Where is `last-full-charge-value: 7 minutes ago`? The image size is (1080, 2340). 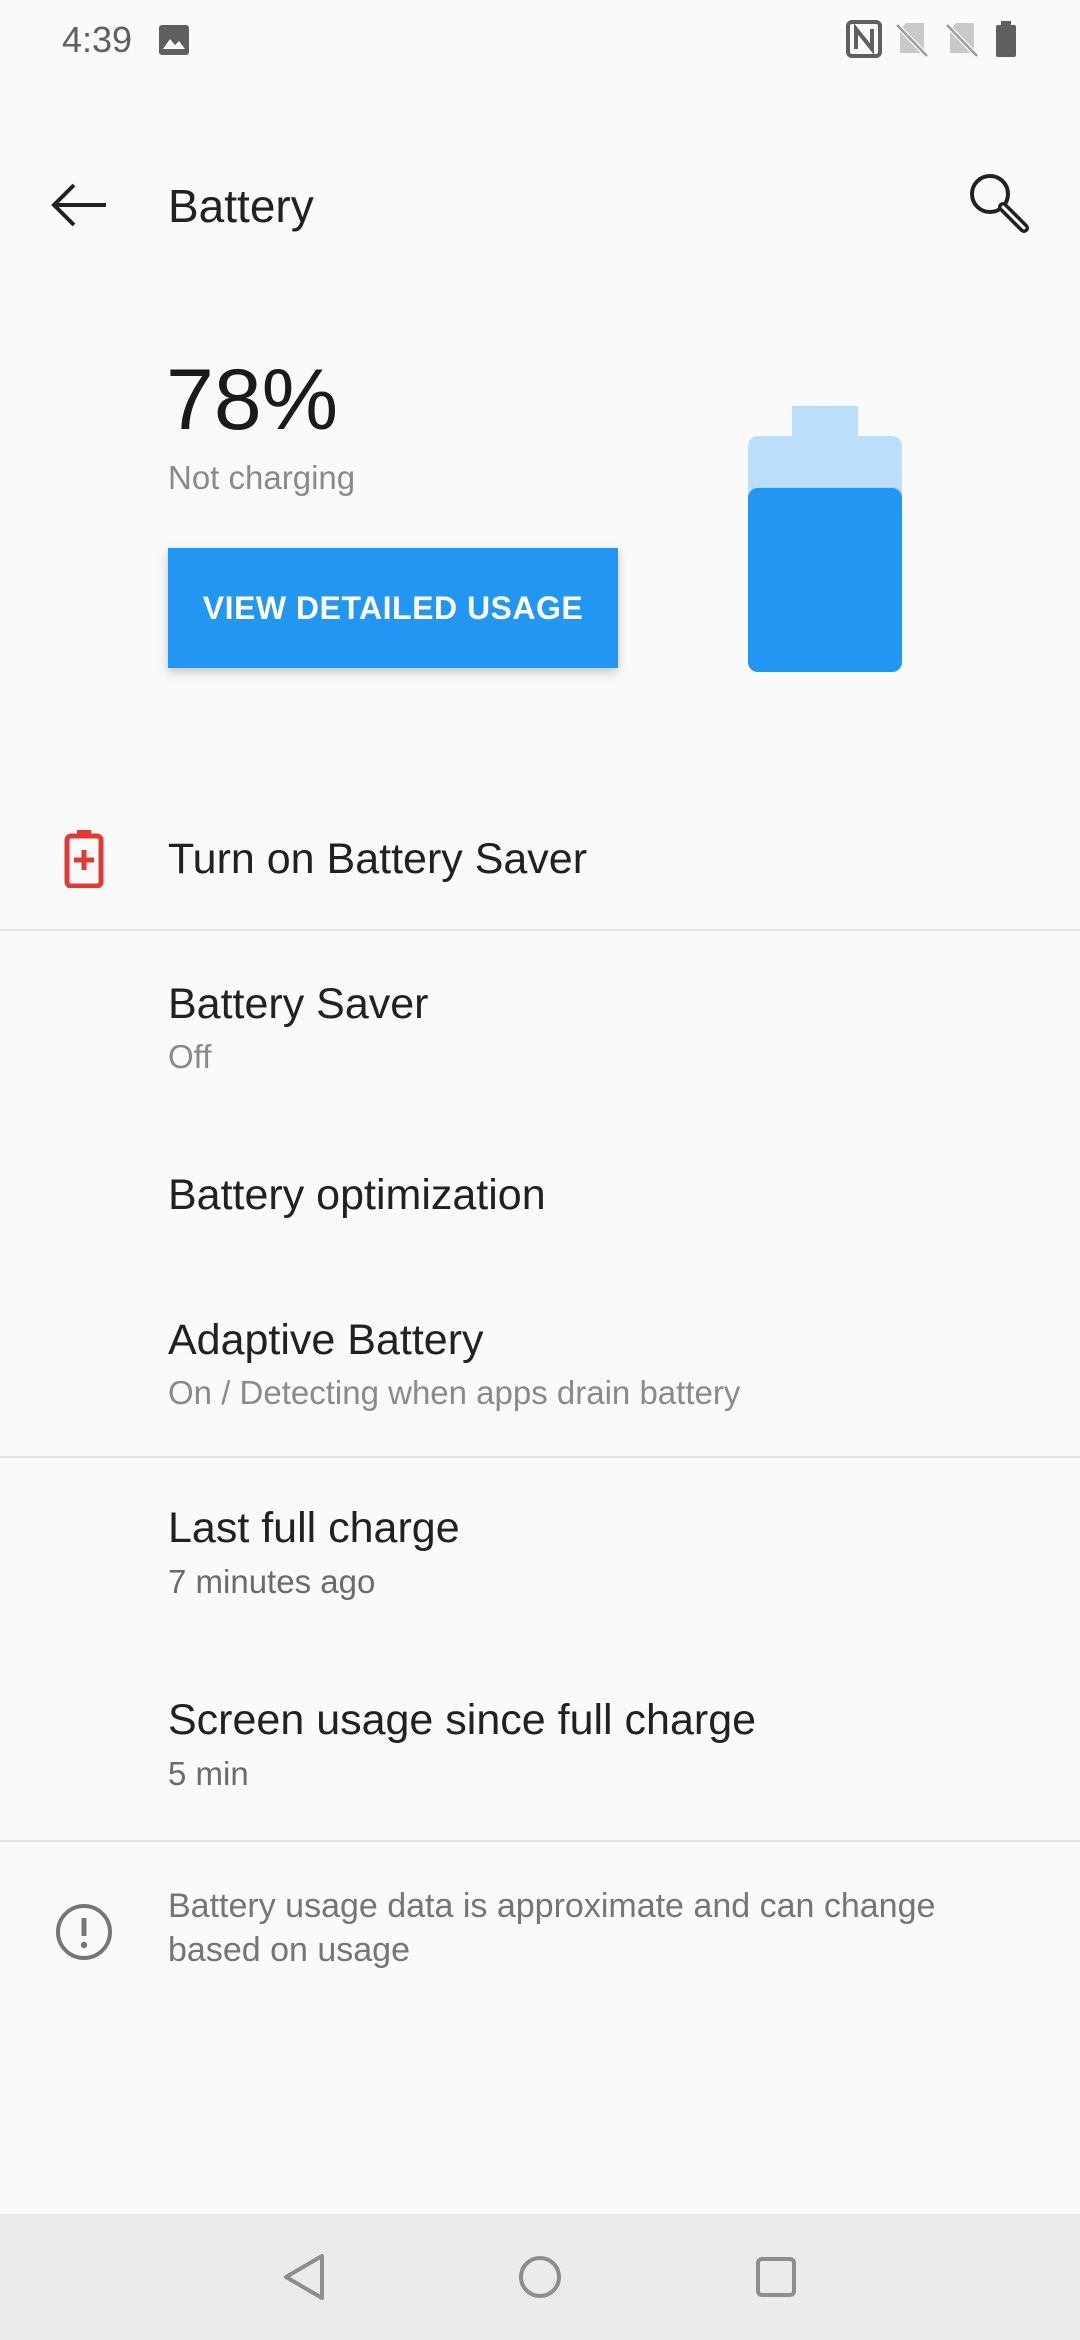
last-full-charge-value: 7 minutes ago is located at coordinates (272, 1581).